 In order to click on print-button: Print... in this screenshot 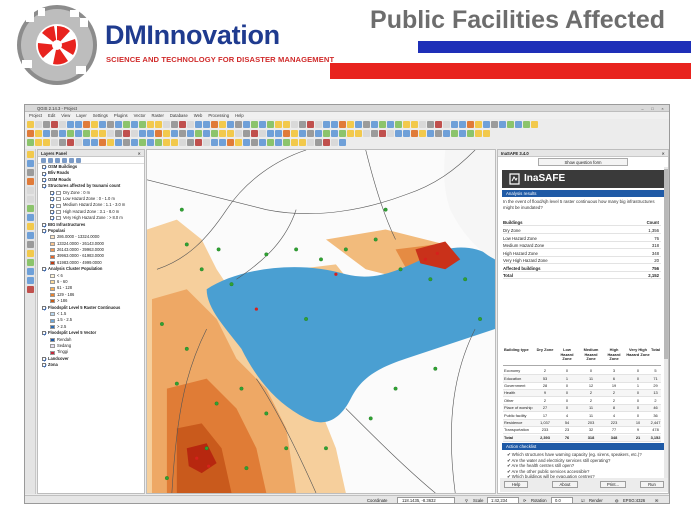, I will do `click(613, 484)`.